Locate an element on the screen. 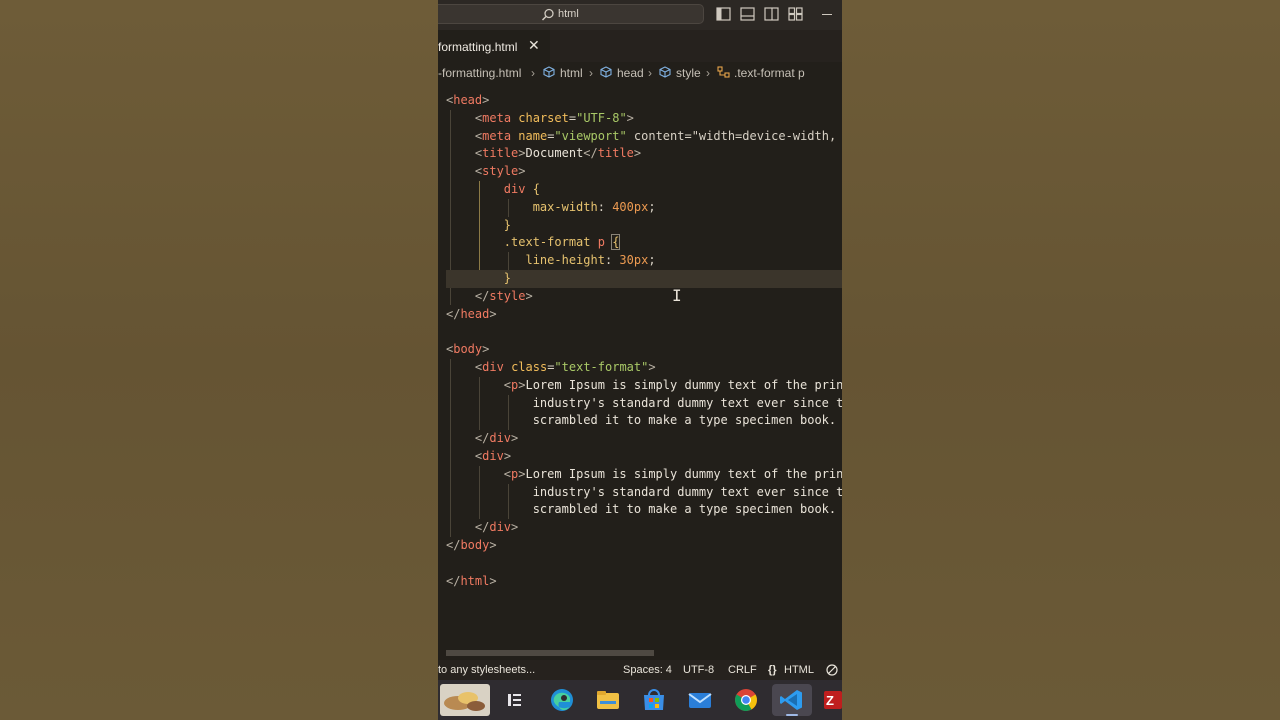 The height and width of the screenshot is (720, 1280). code-line: <body> is located at coordinates (644, 350).